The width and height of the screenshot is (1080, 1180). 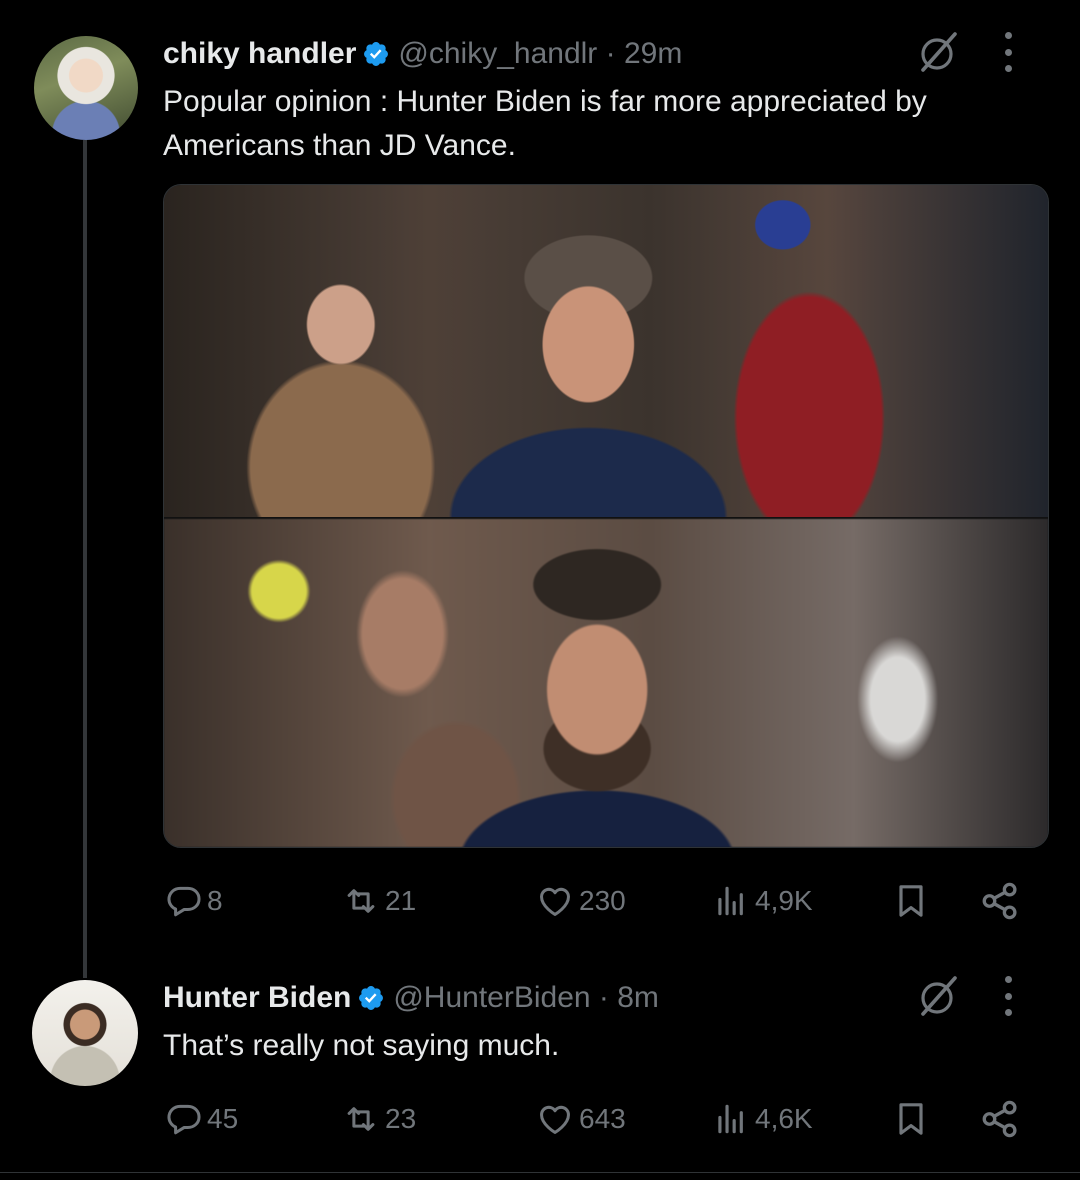 I want to click on author-name: chiky handler, so click(x=259, y=54).